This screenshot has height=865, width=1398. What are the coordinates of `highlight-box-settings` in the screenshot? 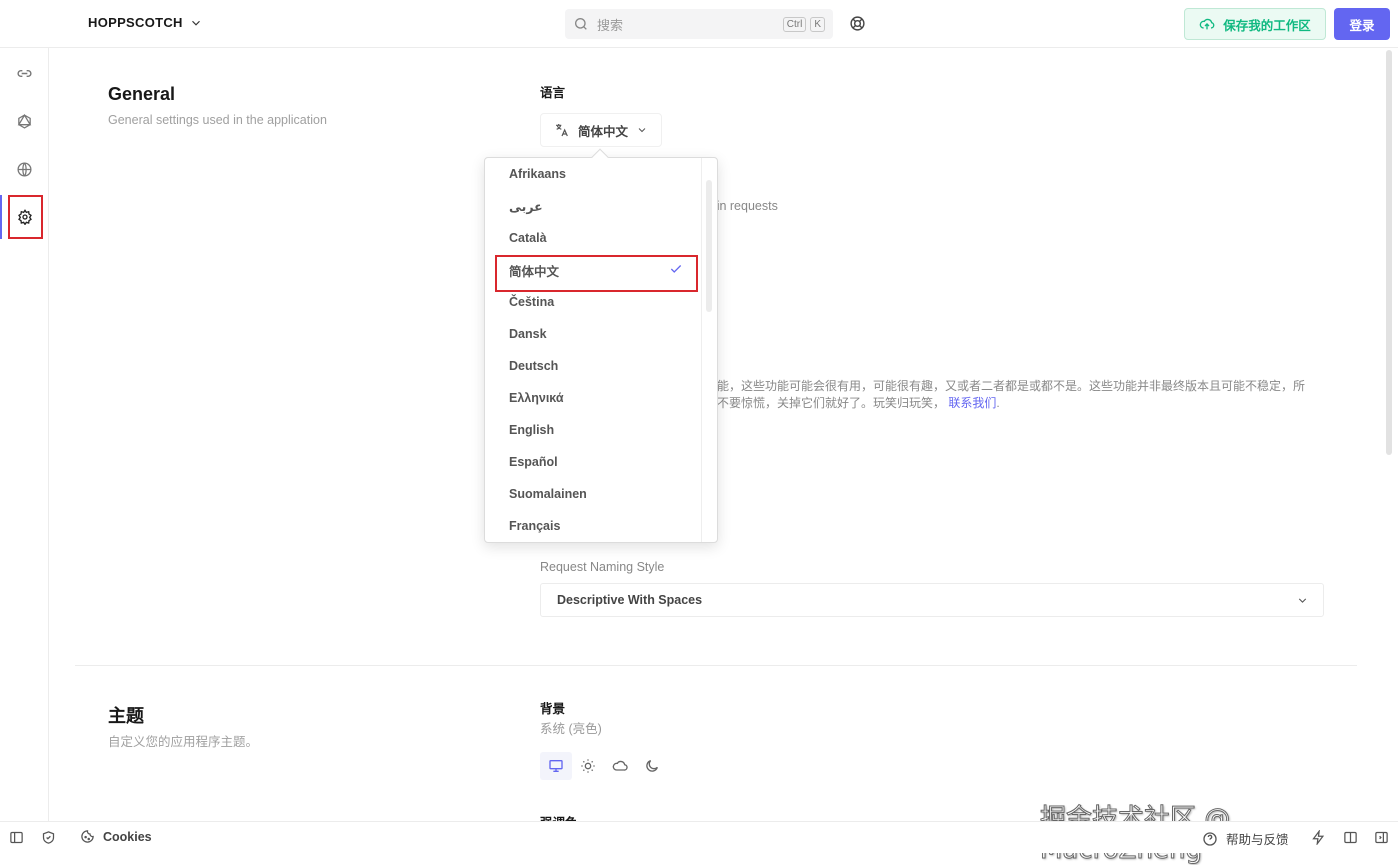 It's located at (25, 217).